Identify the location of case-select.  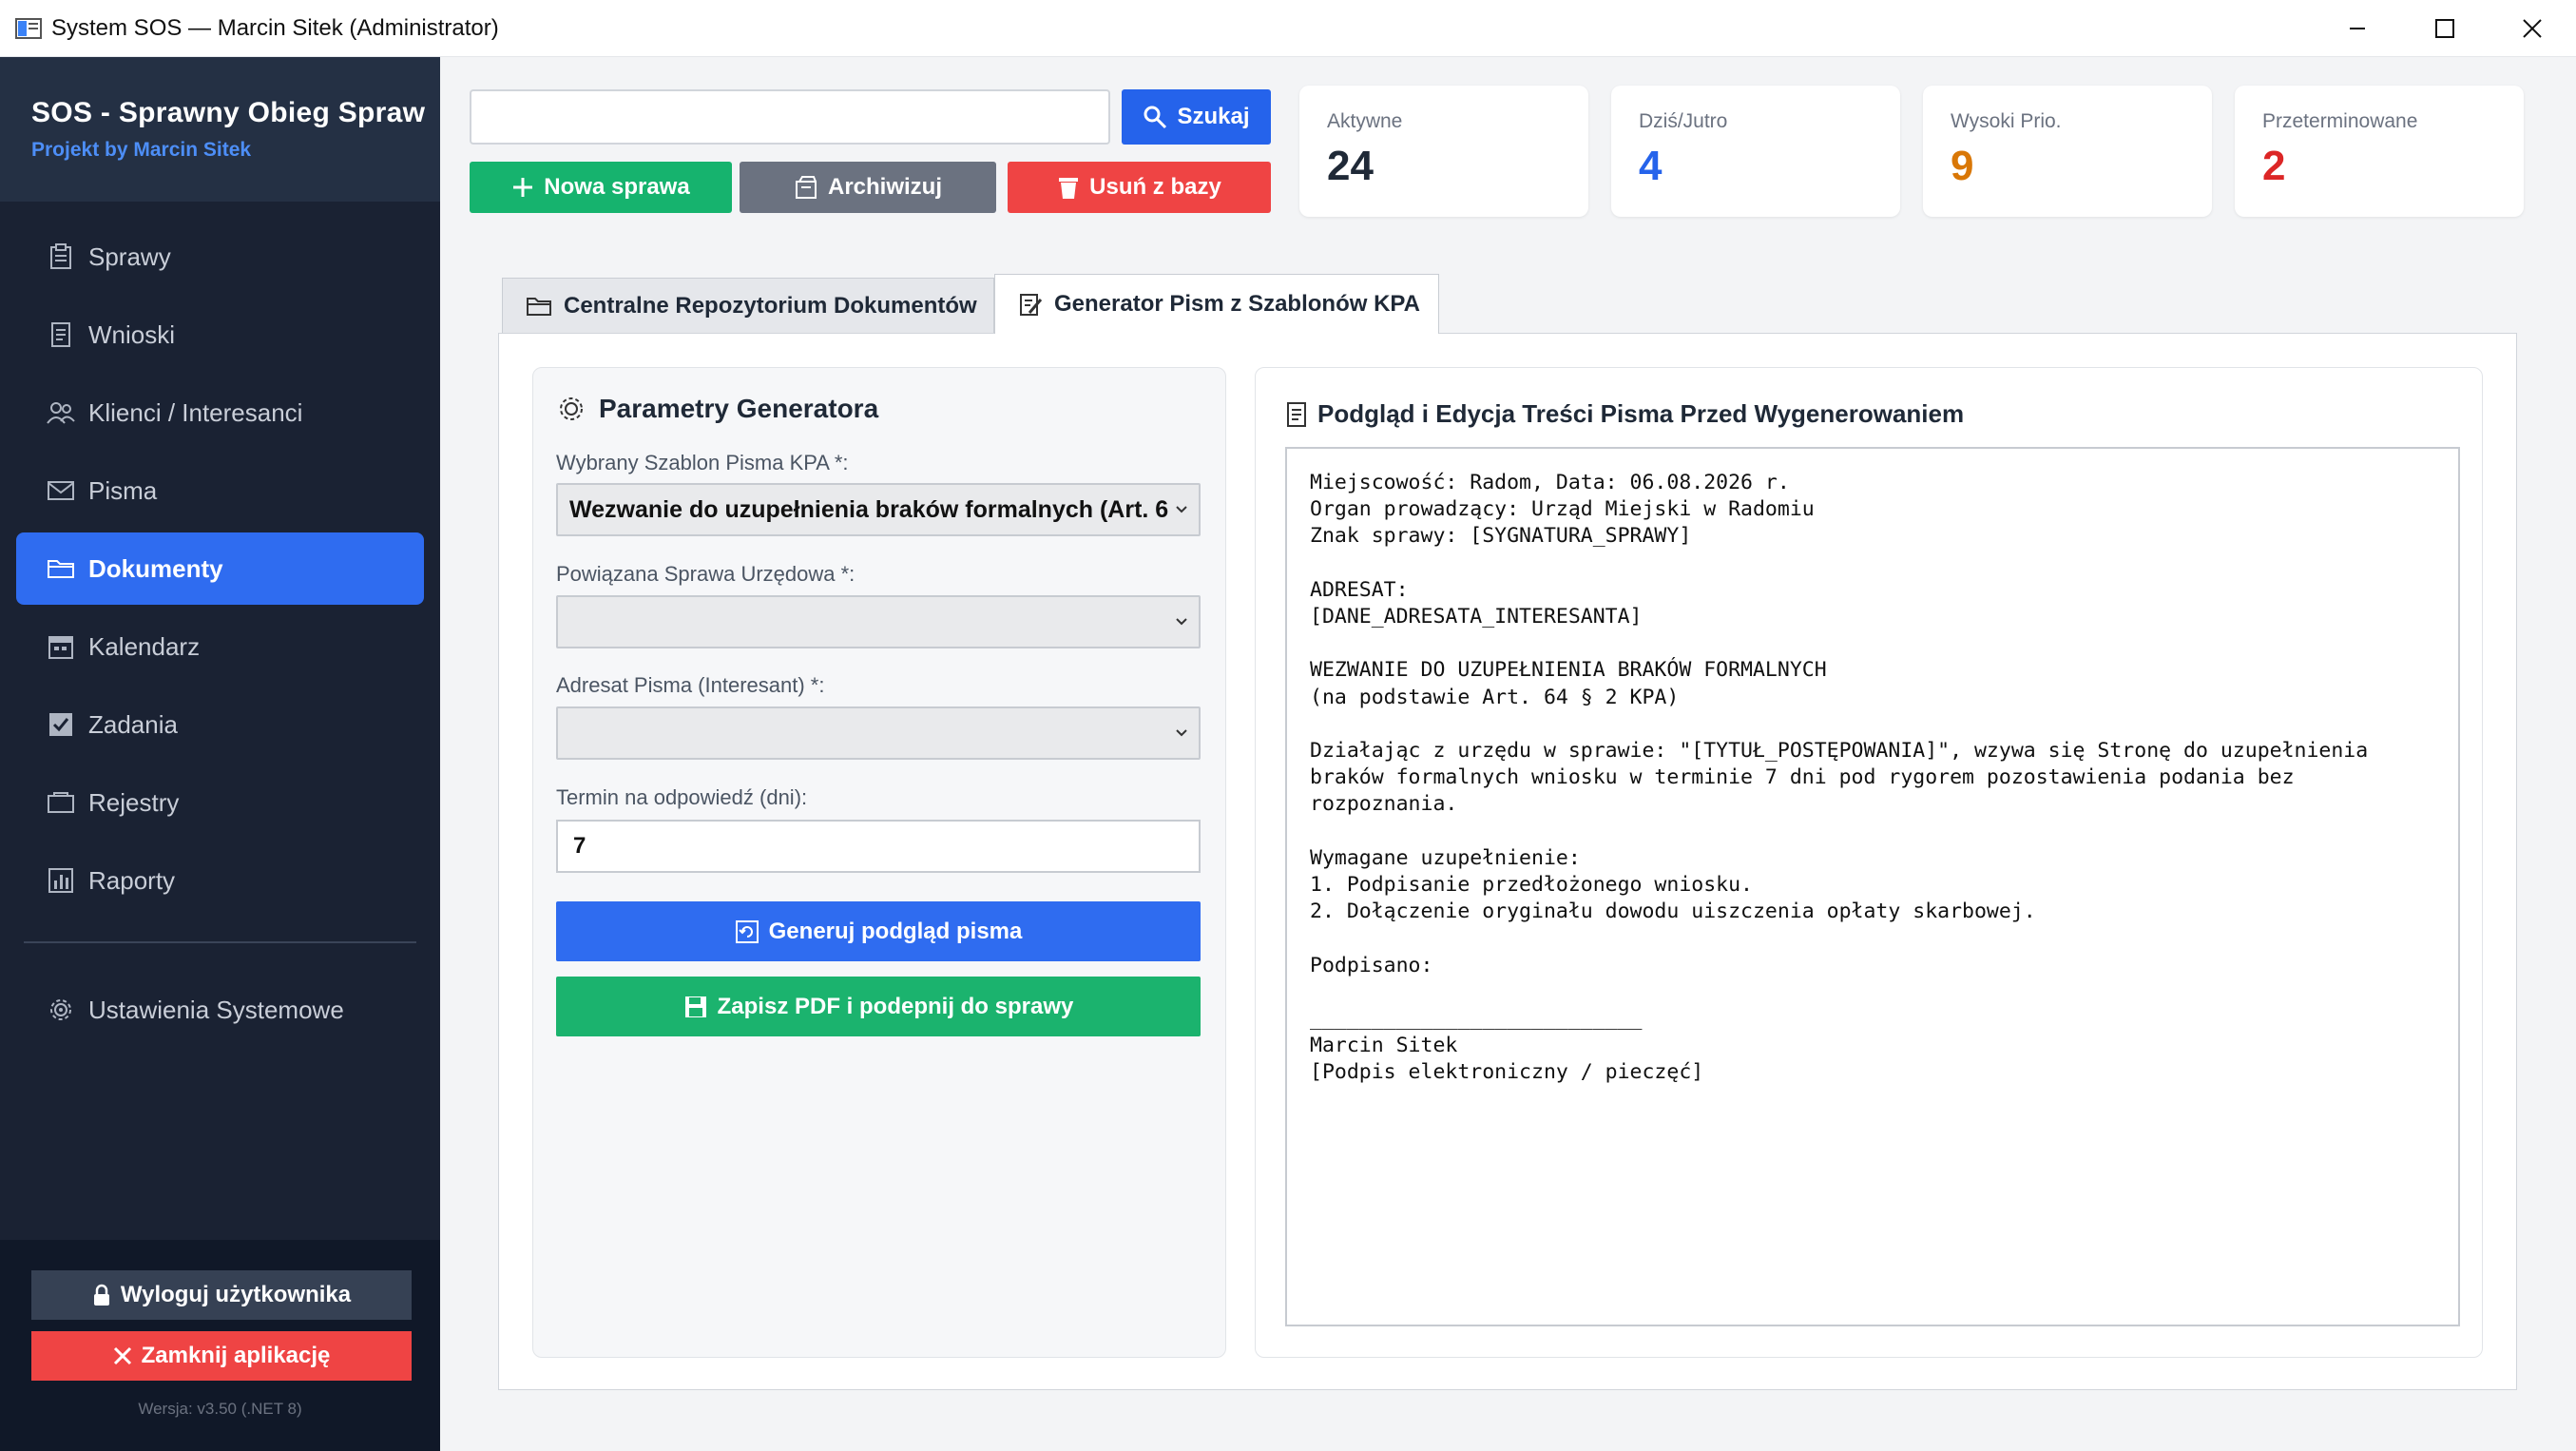
(879, 622).